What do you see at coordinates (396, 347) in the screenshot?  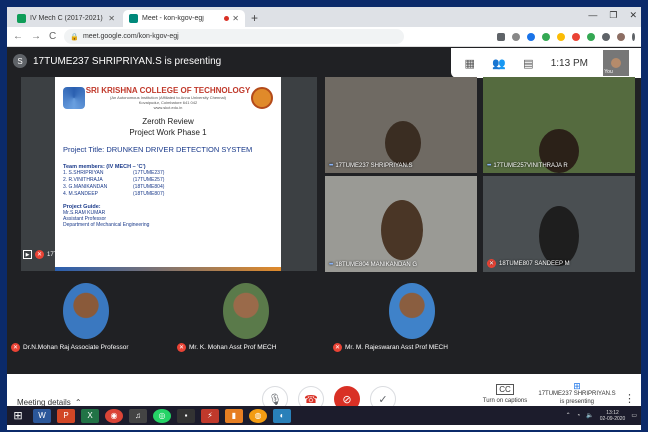 I see `participant-name: Mr. M. Rajeswaran Asst Prof MECH` at bounding box center [396, 347].